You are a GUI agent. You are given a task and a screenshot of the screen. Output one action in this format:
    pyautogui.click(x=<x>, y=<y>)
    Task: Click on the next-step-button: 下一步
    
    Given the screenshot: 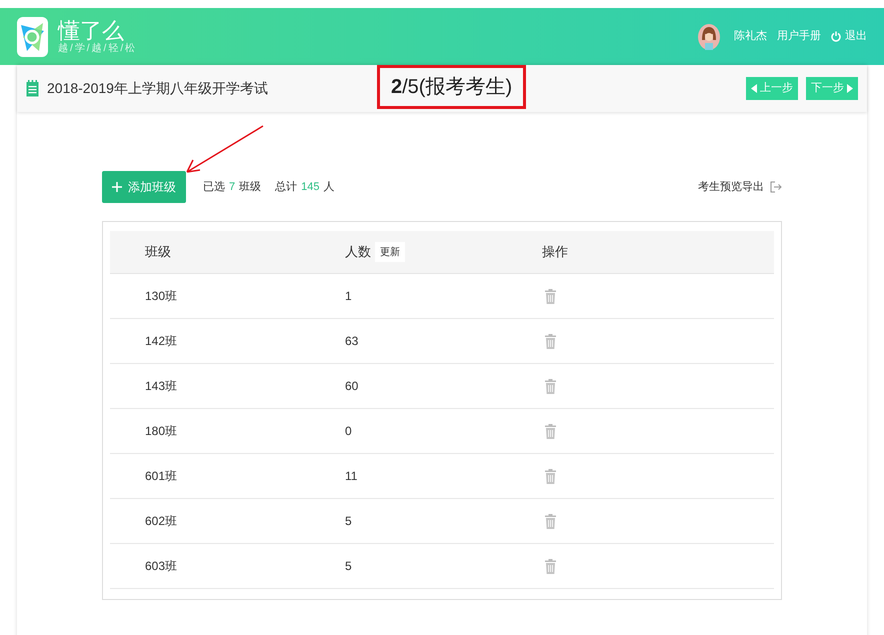 What is the action you would take?
    pyautogui.click(x=832, y=88)
    